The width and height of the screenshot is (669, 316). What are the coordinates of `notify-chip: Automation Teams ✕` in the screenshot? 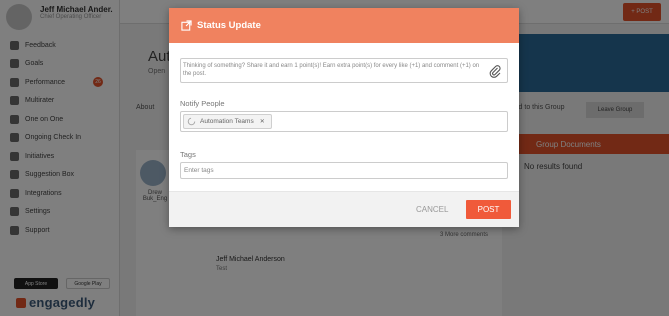 It's located at (227, 121).